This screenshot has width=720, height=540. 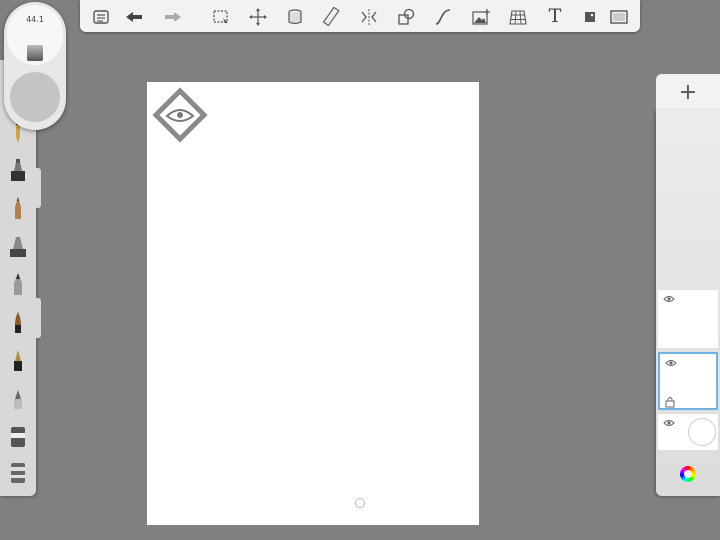 I want to click on perspective-icon, so click(x=518, y=17).